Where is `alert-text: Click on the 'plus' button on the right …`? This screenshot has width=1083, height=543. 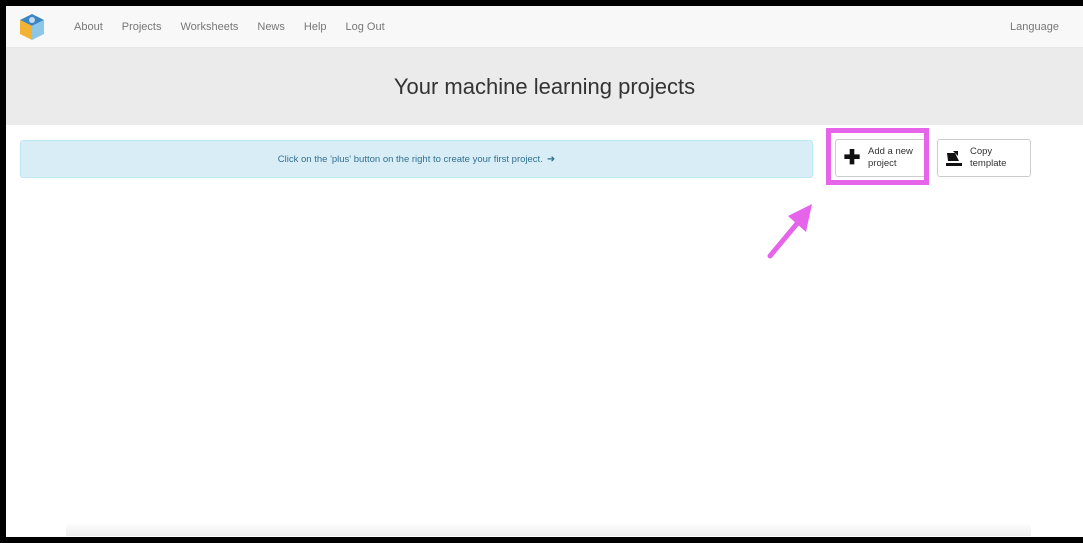
alert-text: Click on the 'plus' button on the right … is located at coordinates (410, 159).